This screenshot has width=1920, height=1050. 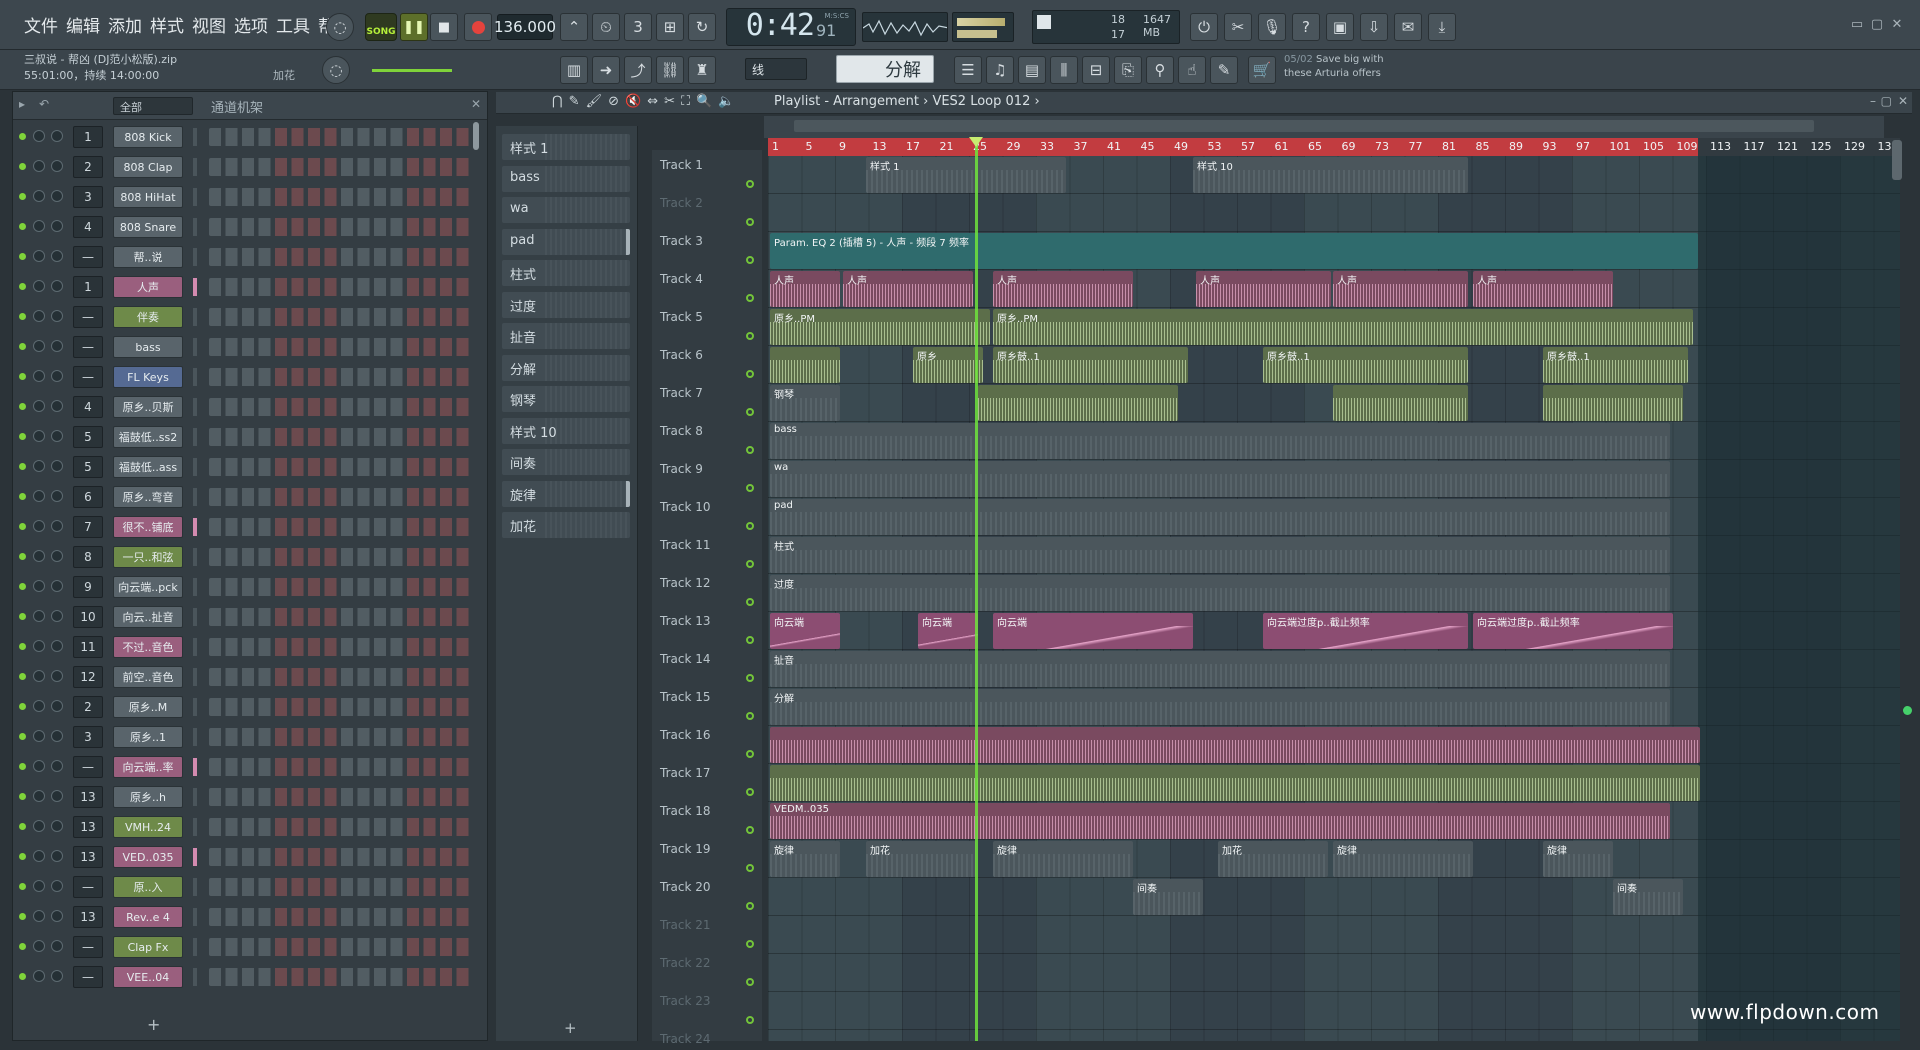 What do you see at coordinates (88, 137) in the screenshot?
I see `channel-mixer-track: 1` at bounding box center [88, 137].